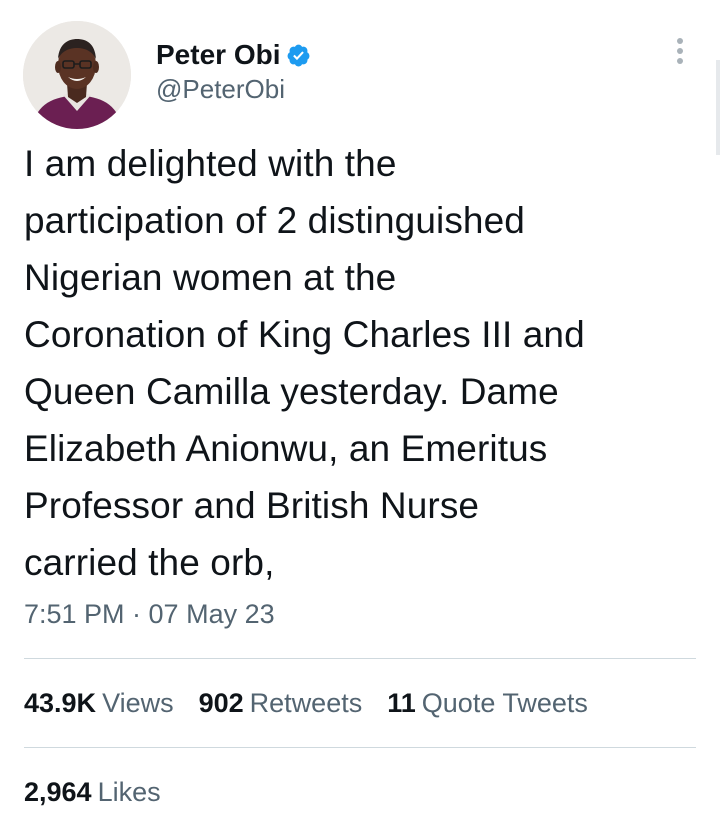 This screenshot has width=720, height=827. Describe the element at coordinates (218, 55) in the screenshot. I see `author-name-text: Peter Obi` at that location.